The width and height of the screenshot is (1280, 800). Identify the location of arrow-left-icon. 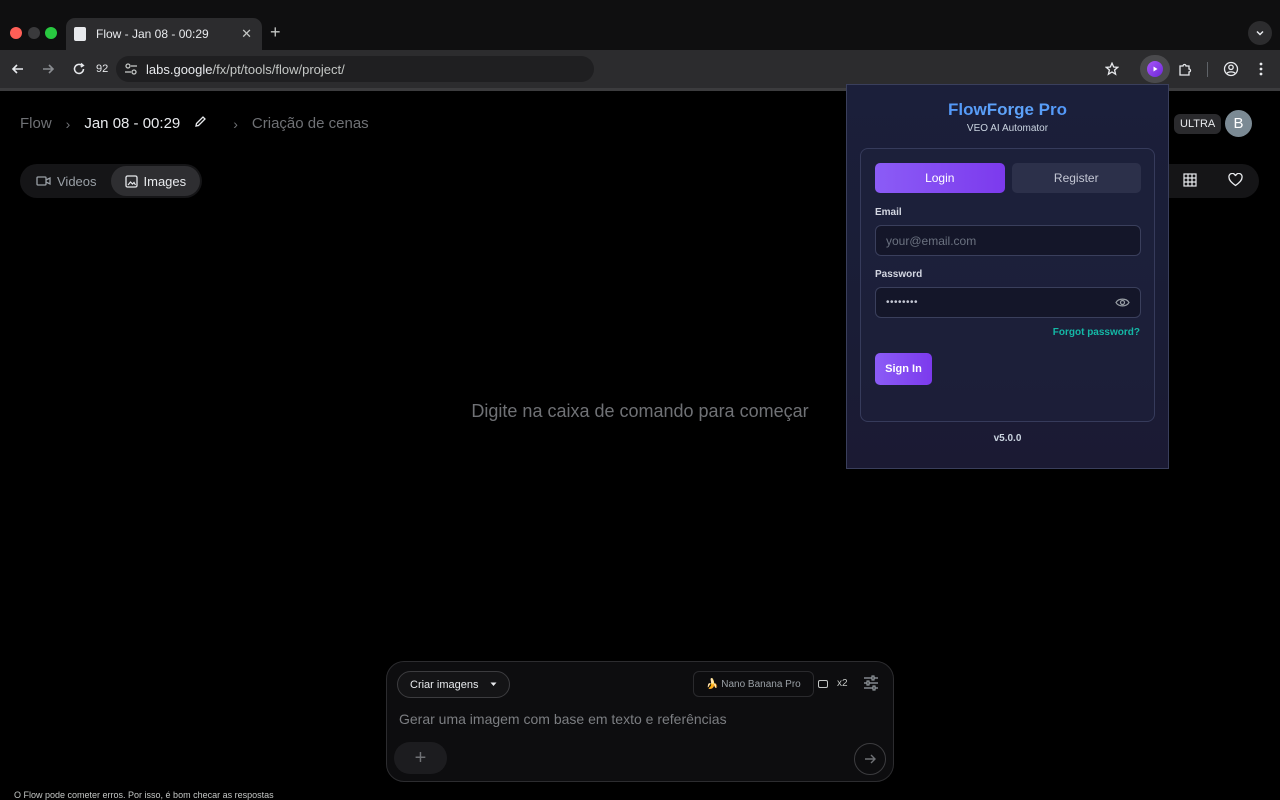
(17, 69).